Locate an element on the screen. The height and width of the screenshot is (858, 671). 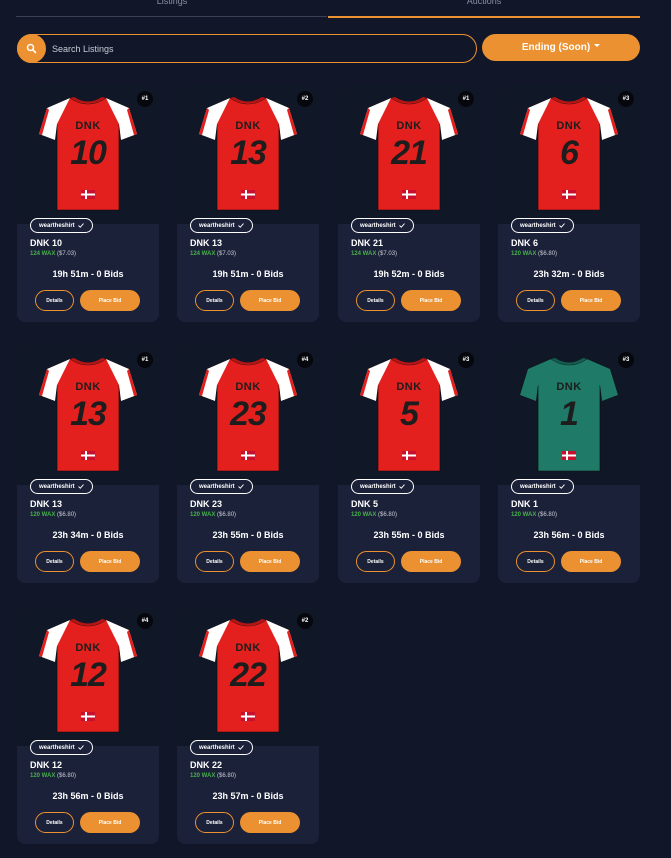
chevron-down-icon is located at coordinates (597, 45).